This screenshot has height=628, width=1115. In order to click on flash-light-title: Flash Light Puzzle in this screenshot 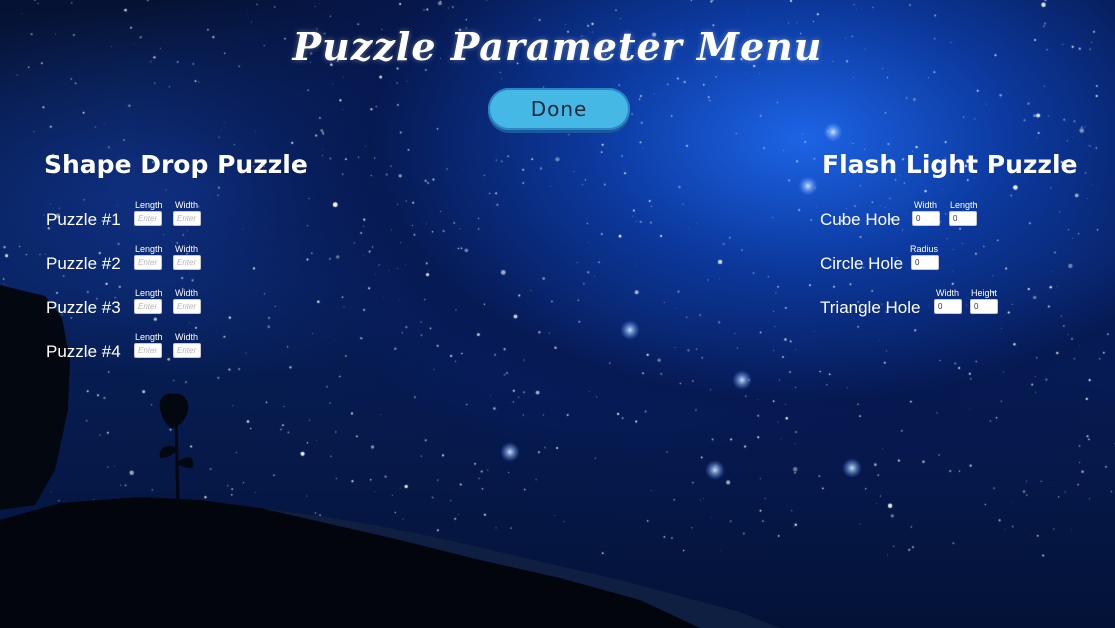, I will do `click(950, 164)`.